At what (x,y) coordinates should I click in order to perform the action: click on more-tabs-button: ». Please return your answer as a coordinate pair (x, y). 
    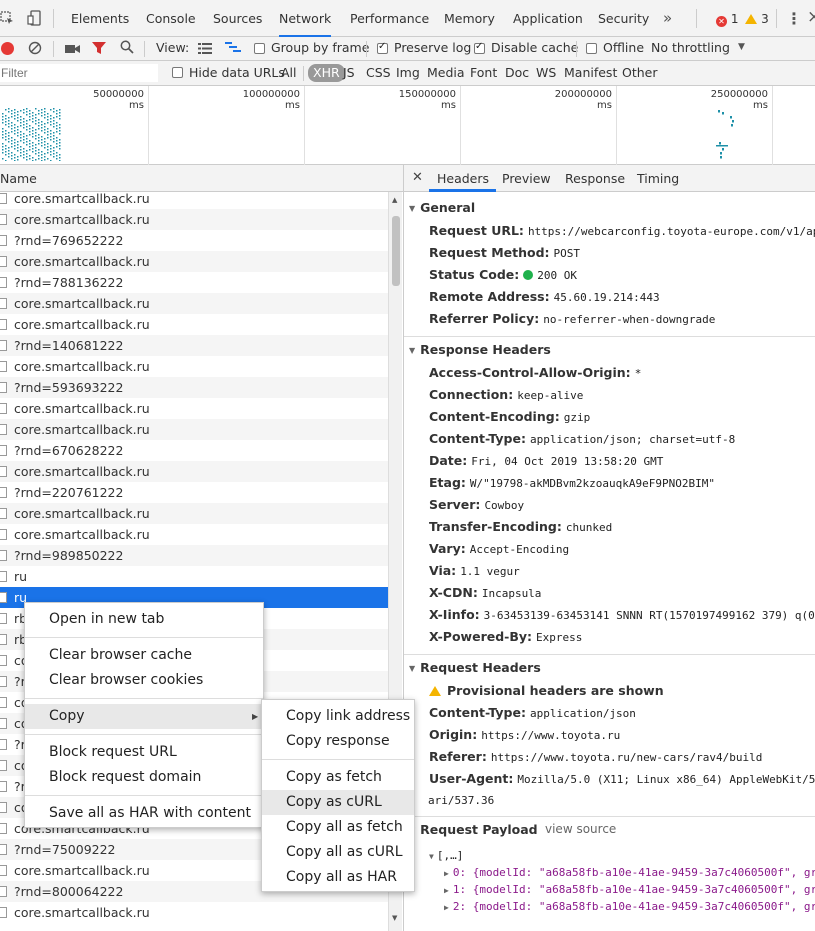
    Looking at the image, I should click on (667, 18).